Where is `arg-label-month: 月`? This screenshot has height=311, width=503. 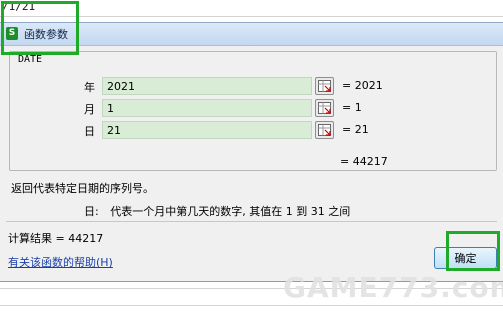
arg-label-month: 月 is located at coordinates (89, 109).